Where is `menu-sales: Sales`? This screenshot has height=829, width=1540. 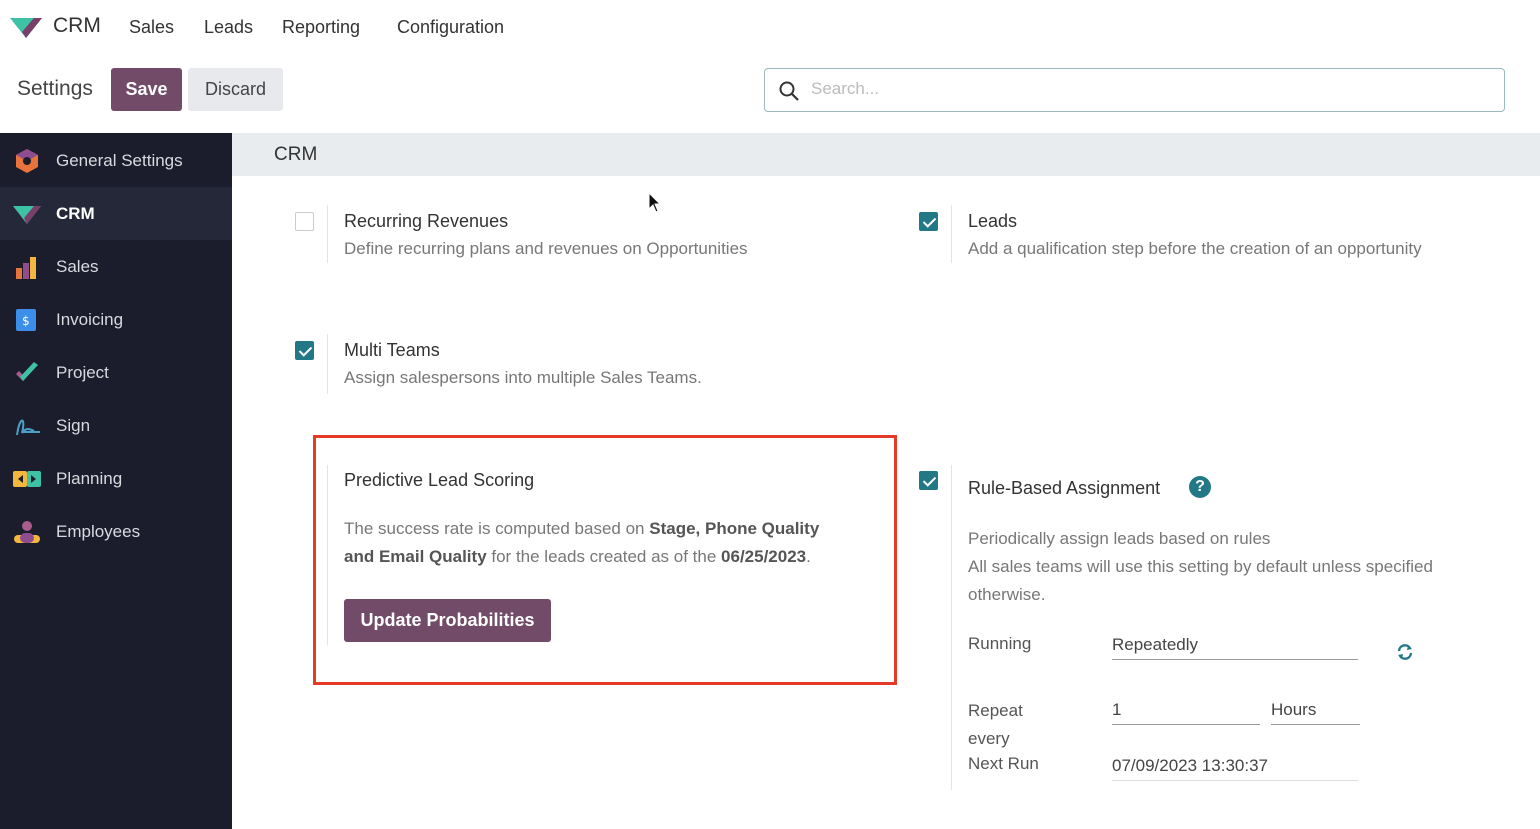
menu-sales: Sales is located at coordinates (151, 27).